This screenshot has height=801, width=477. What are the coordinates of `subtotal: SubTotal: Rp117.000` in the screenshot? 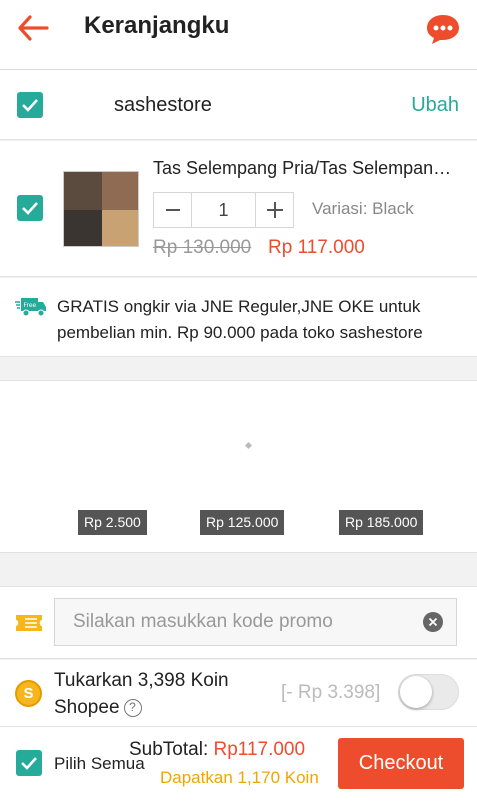 It's located at (217, 750).